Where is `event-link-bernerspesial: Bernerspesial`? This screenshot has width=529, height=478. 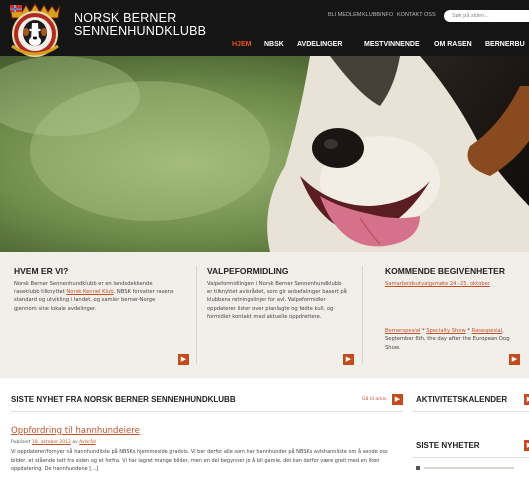
event-link-bernerspesial: Bernerspesial is located at coordinates (402, 331).